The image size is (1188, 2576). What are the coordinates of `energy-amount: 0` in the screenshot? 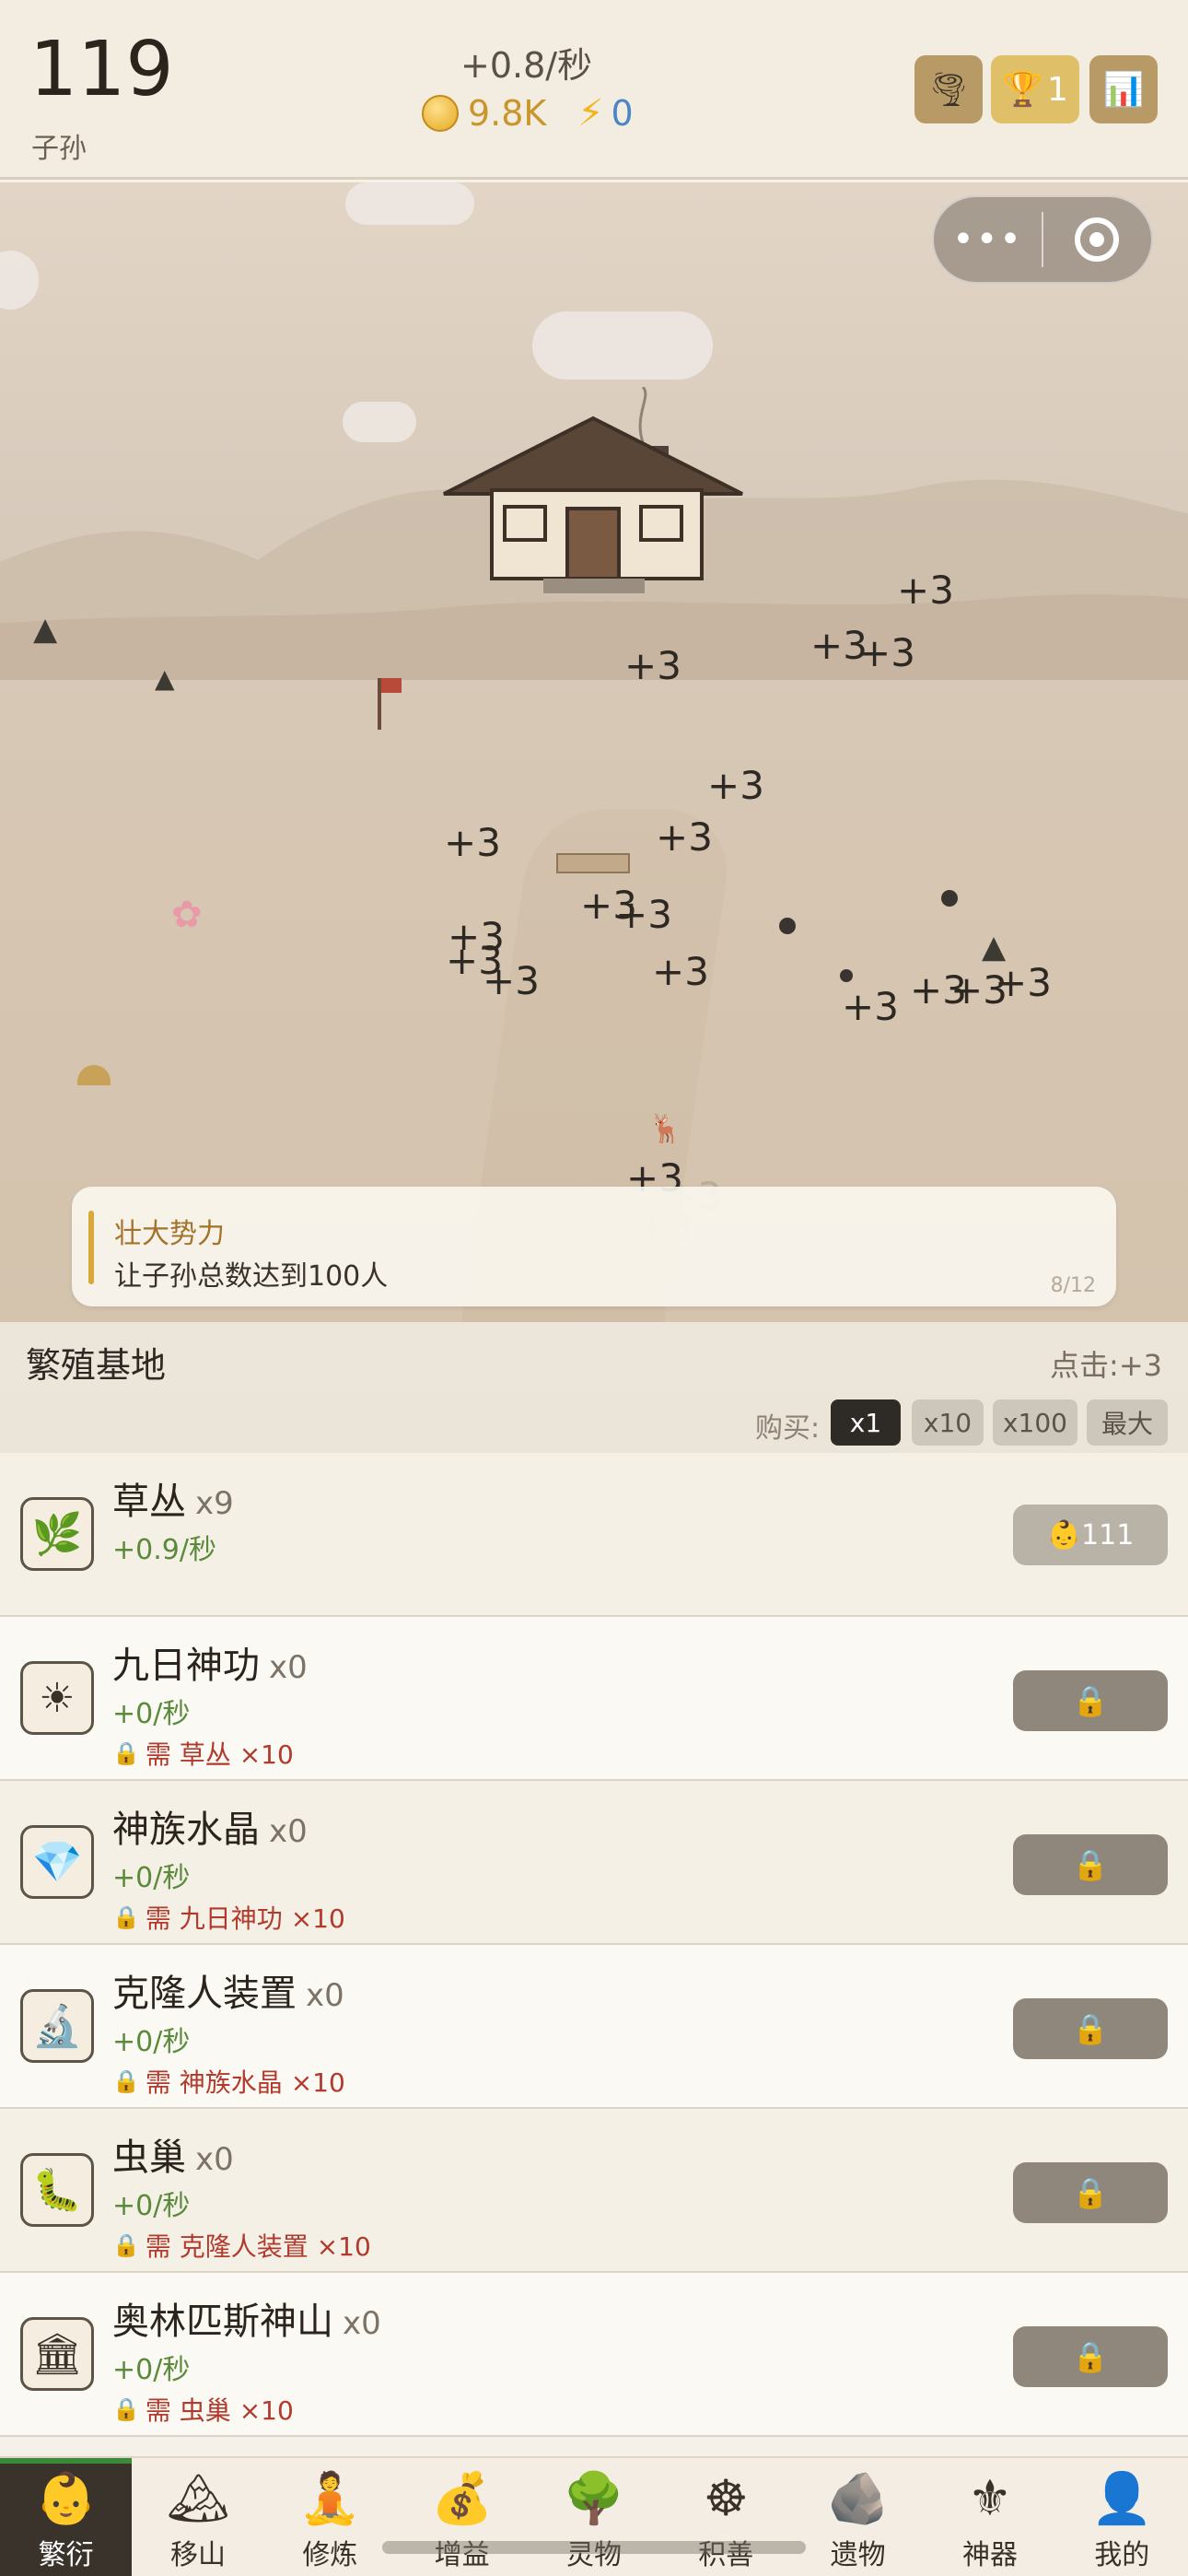 It's located at (622, 113).